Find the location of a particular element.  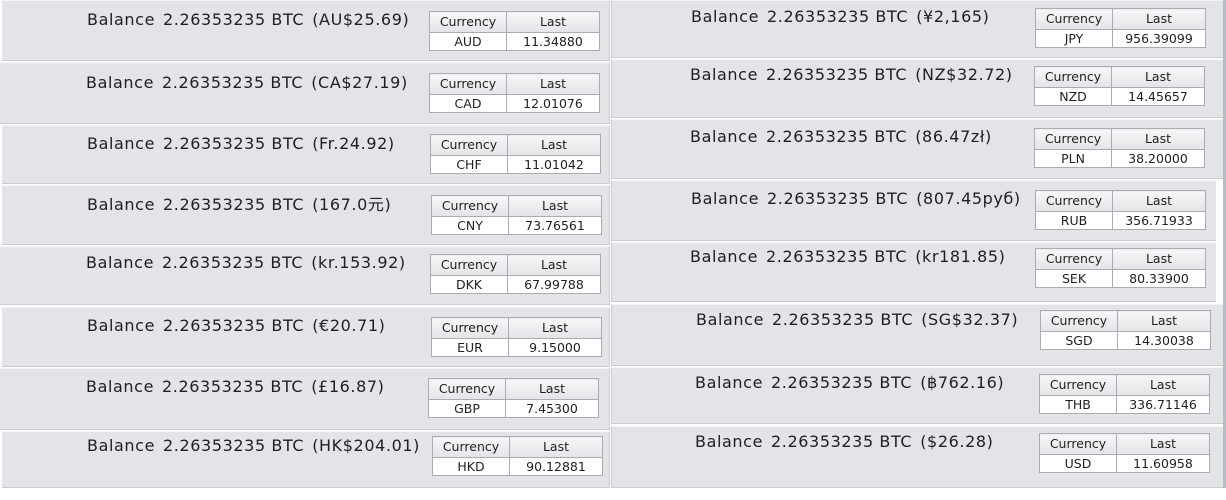

table-row: JPY 956.39099 is located at coordinates (1120, 38).